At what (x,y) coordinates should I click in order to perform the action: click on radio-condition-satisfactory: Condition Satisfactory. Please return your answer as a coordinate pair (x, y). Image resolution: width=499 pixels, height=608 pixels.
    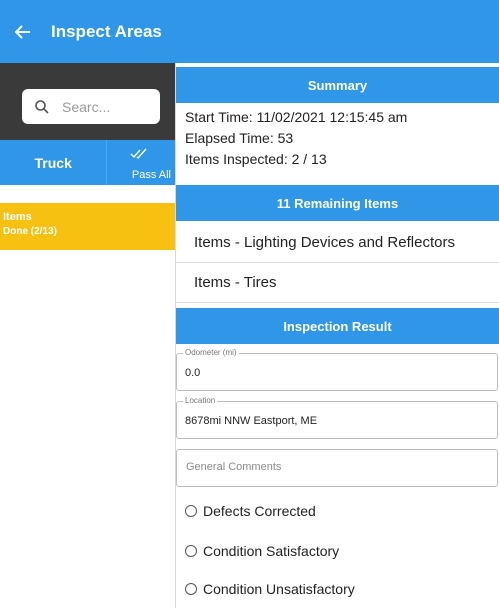
    Looking at the image, I should click on (262, 551).